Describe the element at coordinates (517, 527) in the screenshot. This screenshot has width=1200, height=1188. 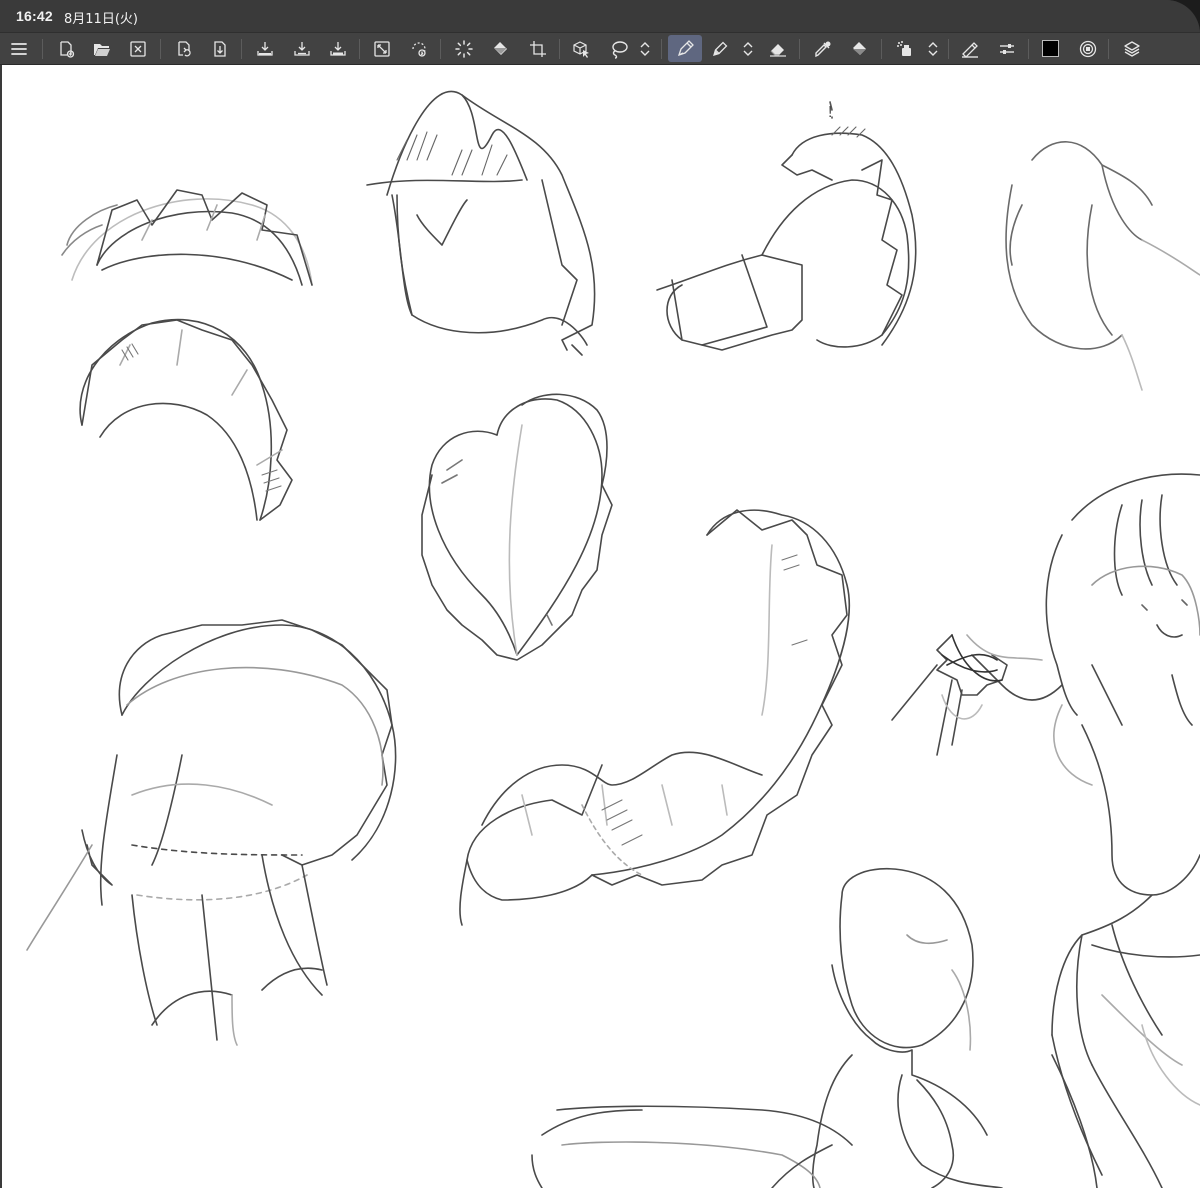
I see `sketch-heart-frill` at that location.